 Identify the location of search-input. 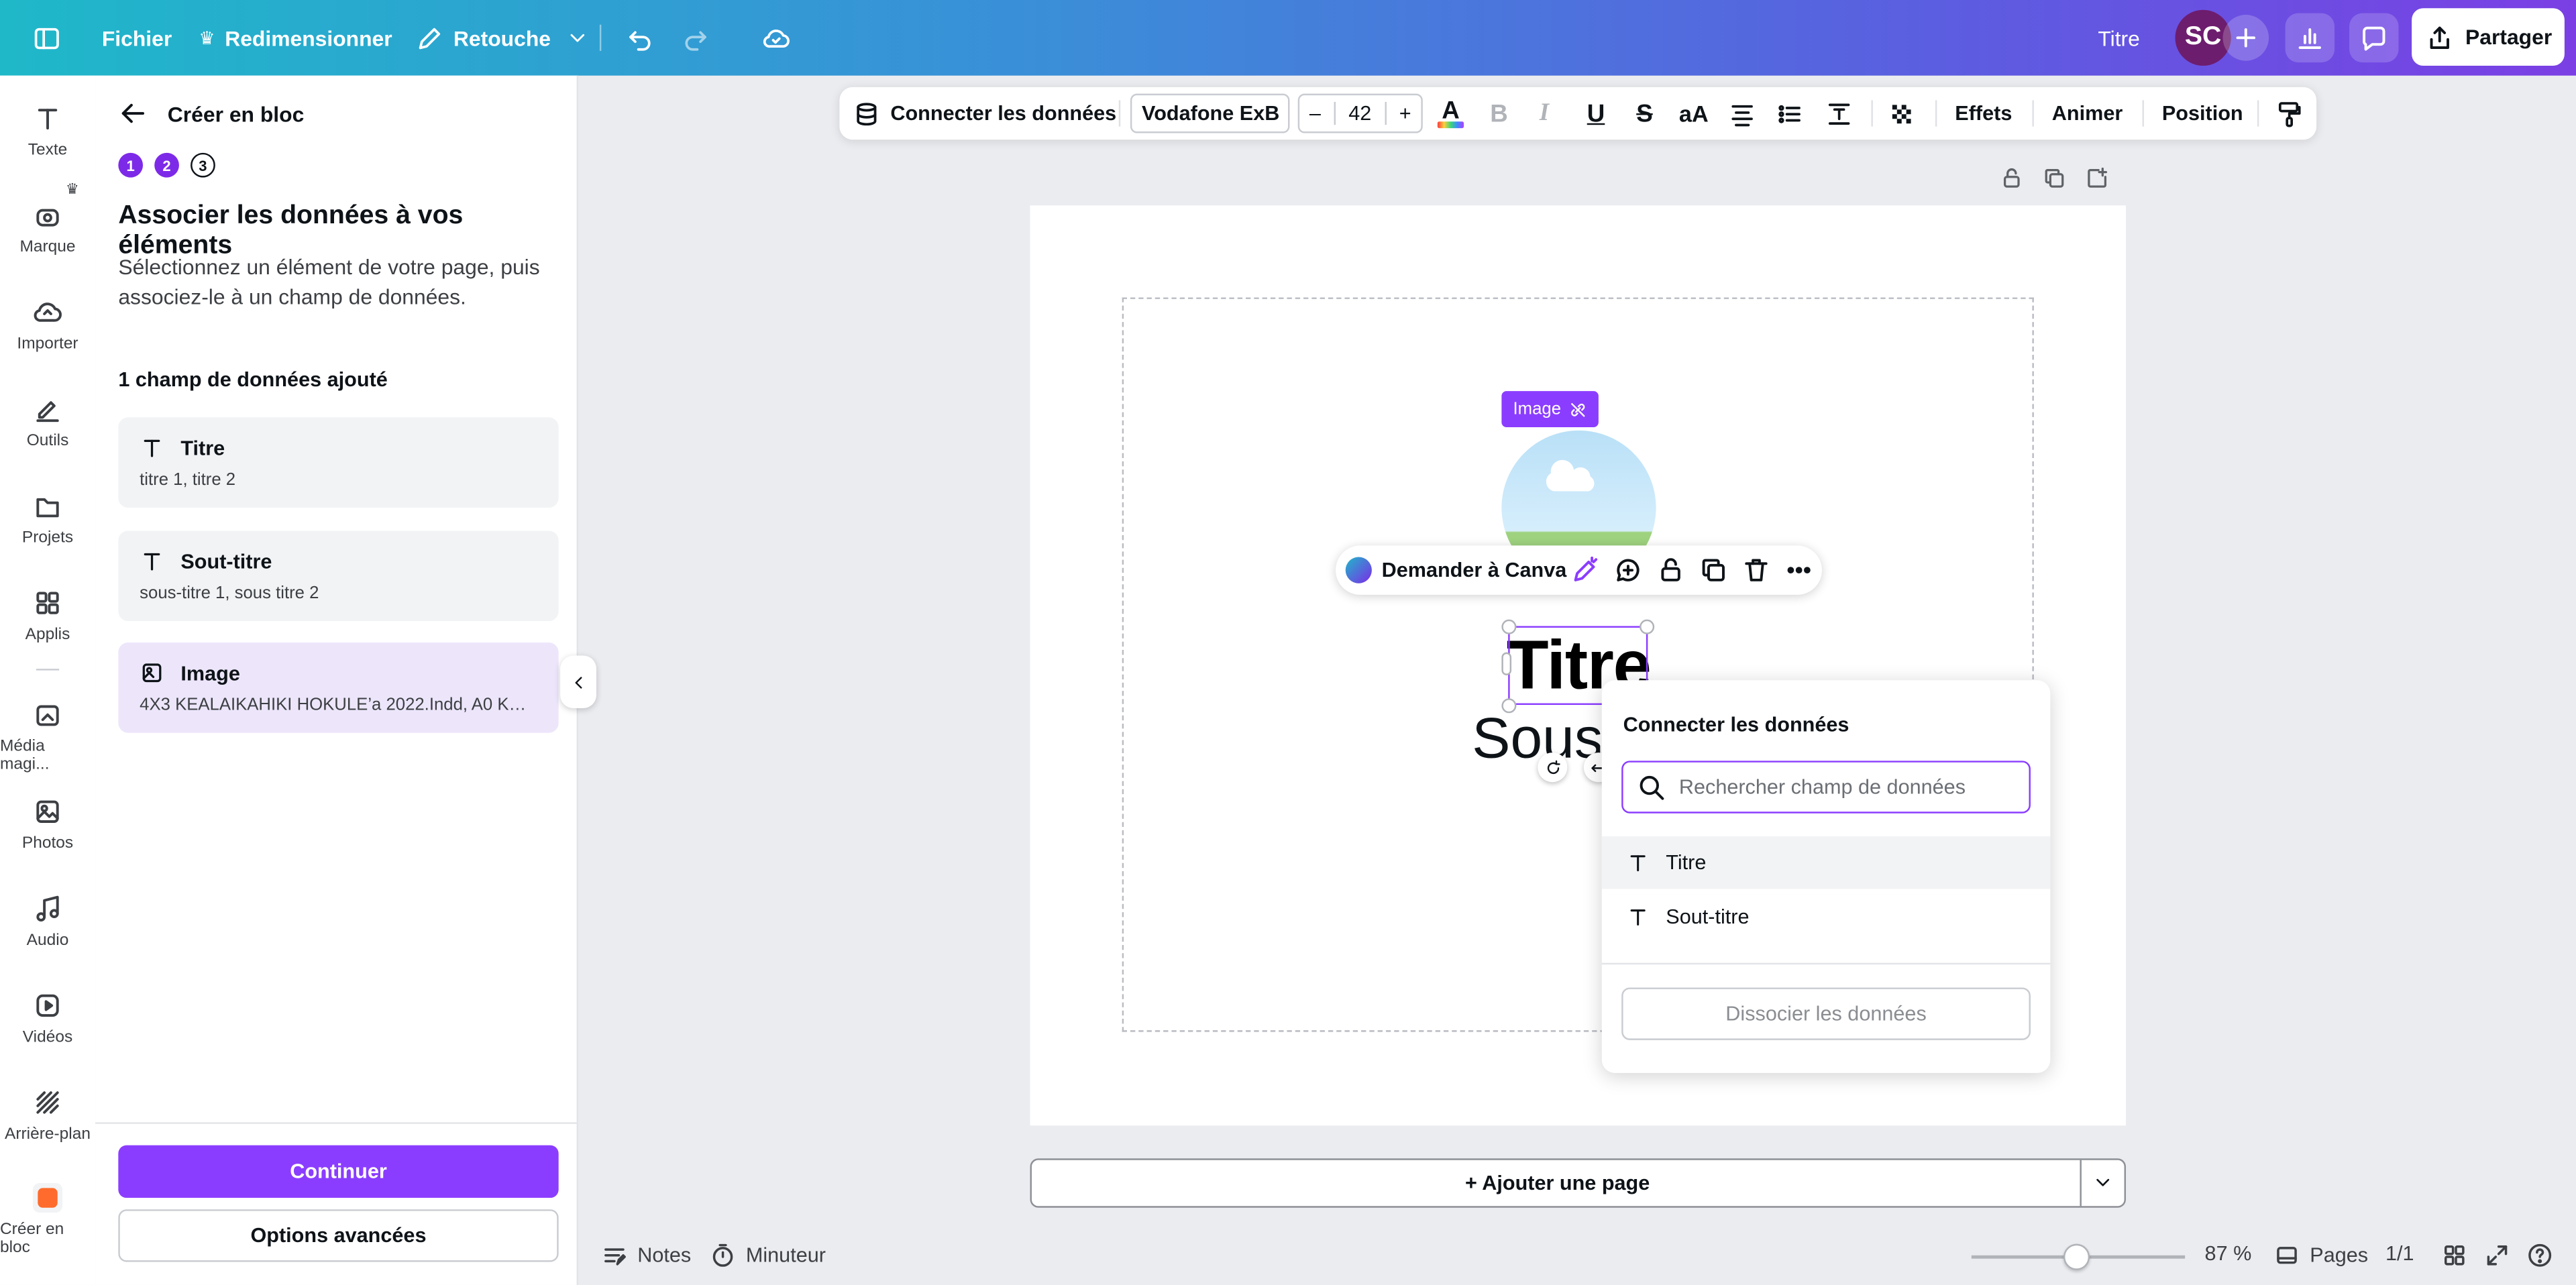
(1843, 787).